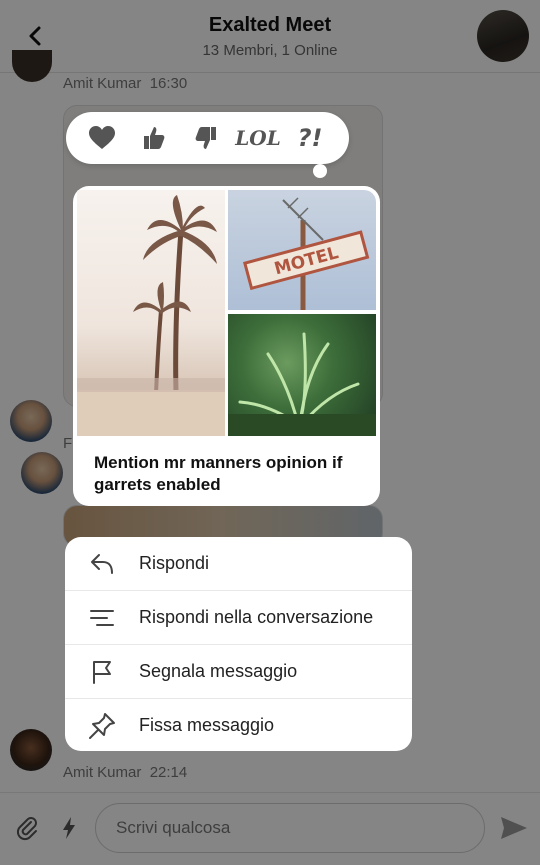  I want to click on motel-sign-image: MOTEL, so click(306, 253).